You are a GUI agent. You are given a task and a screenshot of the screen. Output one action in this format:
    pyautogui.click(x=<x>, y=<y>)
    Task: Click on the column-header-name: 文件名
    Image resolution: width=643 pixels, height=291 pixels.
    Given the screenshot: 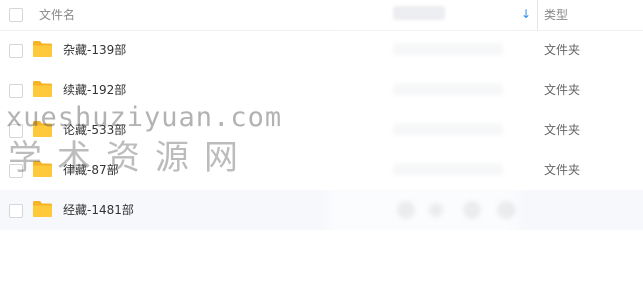 What is the action you would take?
    pyautogui.click(x=57, y=15)
    